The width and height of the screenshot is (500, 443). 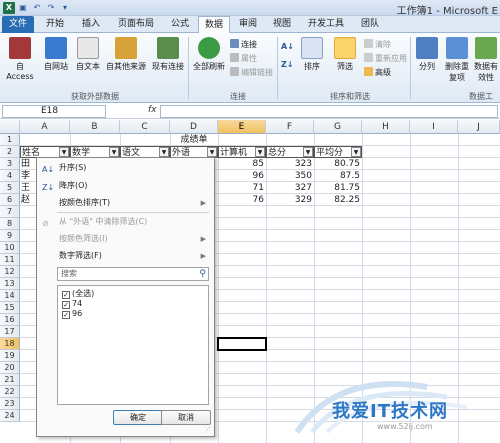 I want to click on column-header-c: C, so click(x=145, y=127).